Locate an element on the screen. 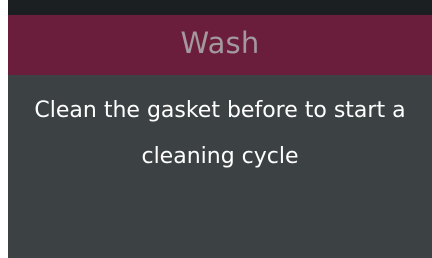  page-title: Wash is located at coordinates (220, 43).